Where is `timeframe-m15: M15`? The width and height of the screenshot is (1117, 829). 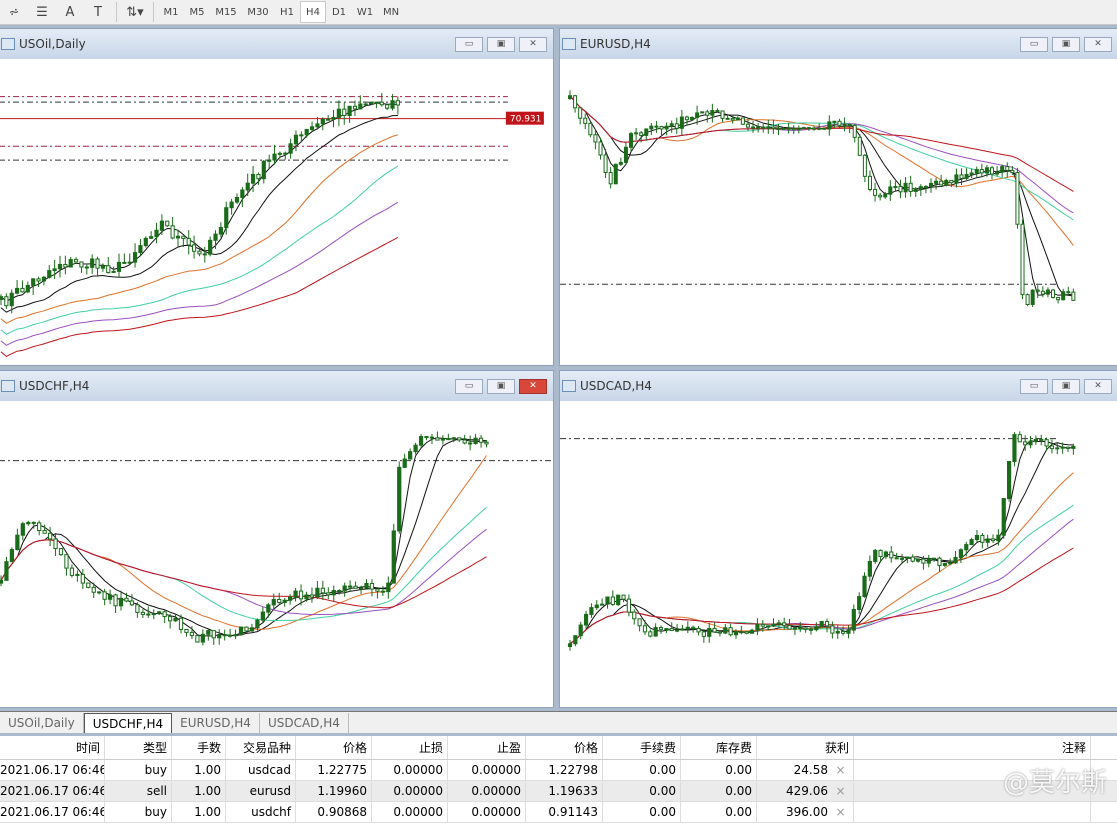 timeframe-m15: M15 is located at coordinates (226, 12).